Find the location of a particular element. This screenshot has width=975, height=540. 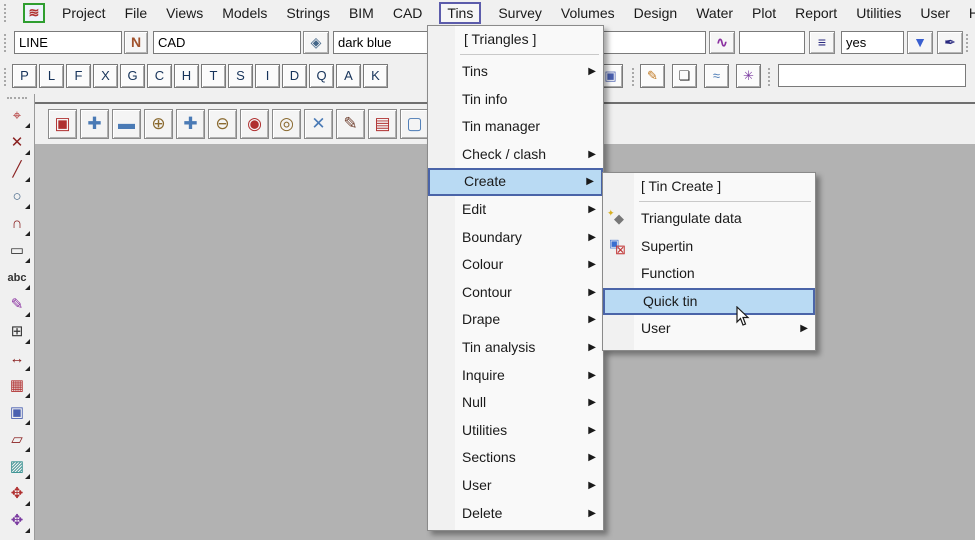

menu-item-delete: Delete ▶ is located at coordinates (515, 514).